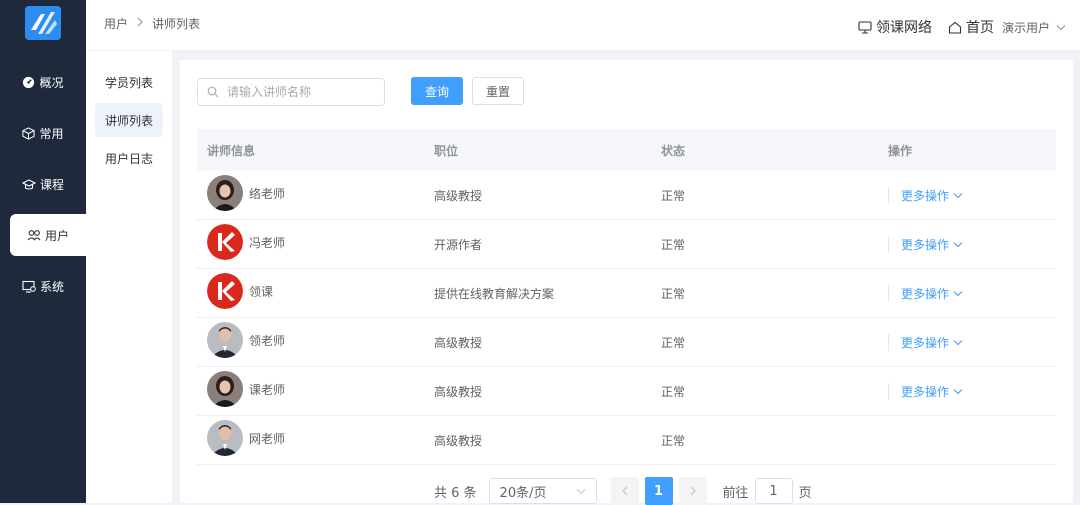  I want to click on subnav-item-label: 学员列表, so click(128, 82).